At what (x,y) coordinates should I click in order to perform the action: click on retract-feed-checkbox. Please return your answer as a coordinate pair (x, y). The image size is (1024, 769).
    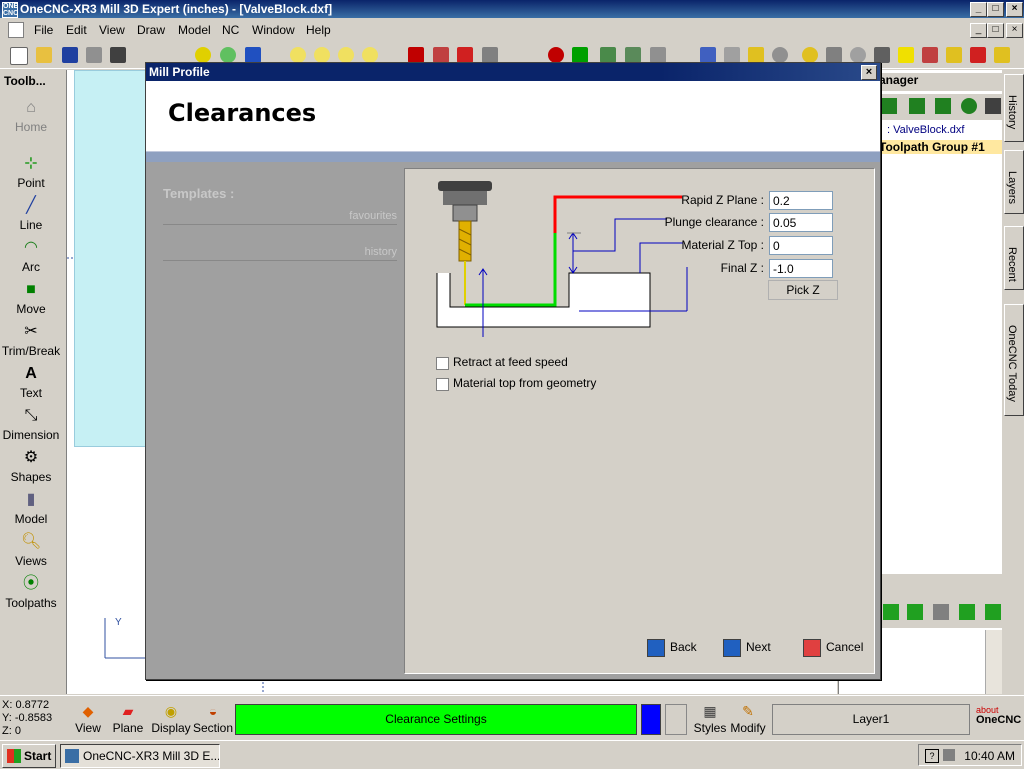
    Looking at the image, I should click on (442, 363).